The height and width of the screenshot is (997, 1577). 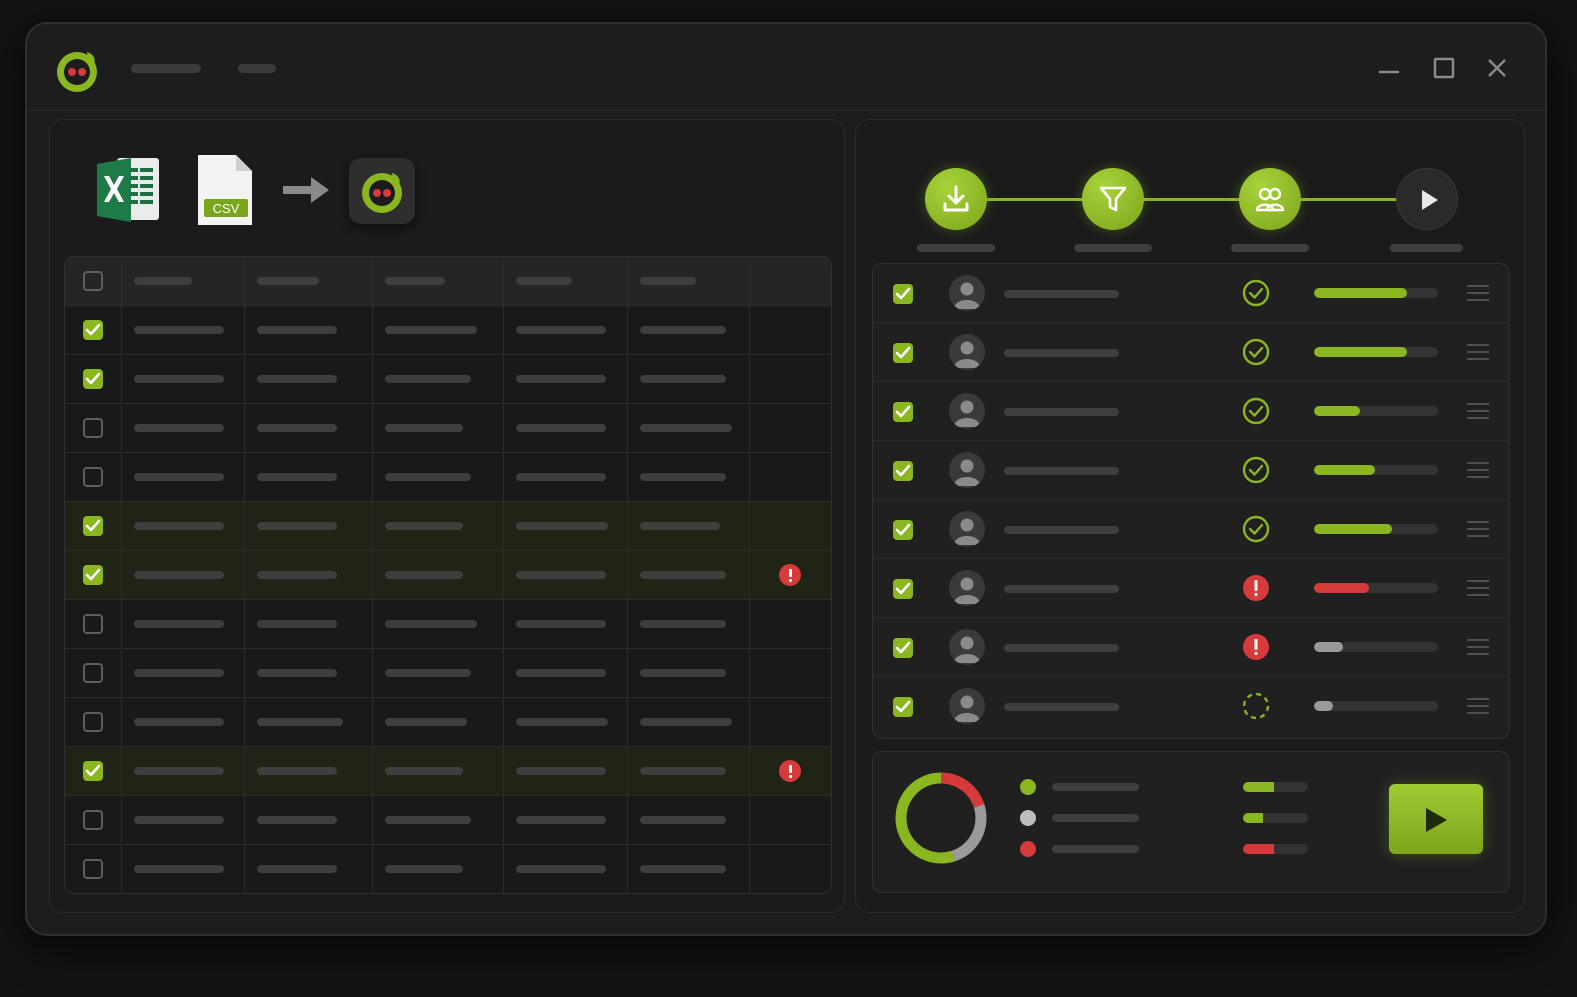 I want to click on excel-file-icon, so click(x=129, y=190).